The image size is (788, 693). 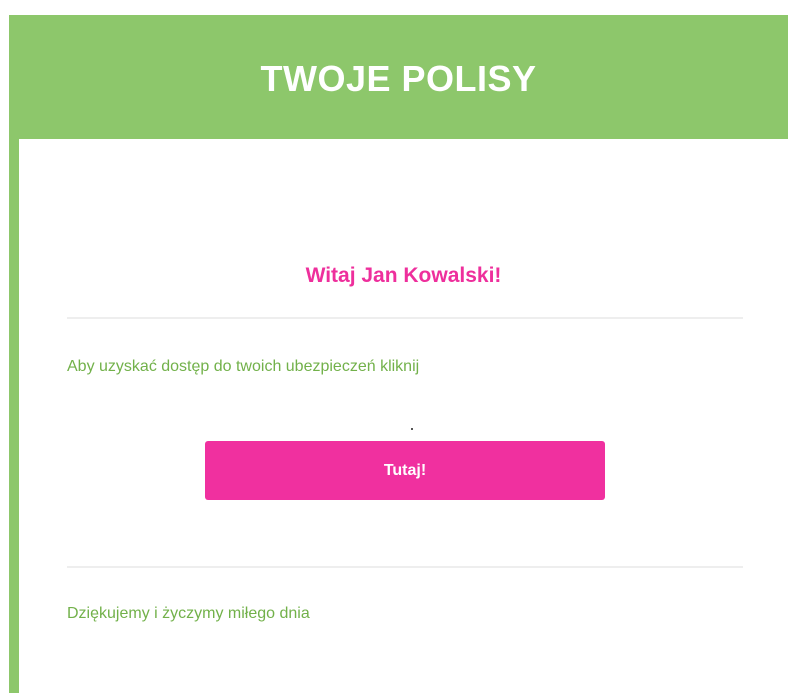 I want to click on closing-text: Dziękujemy i życzymy miłego dnia, so click(x=188, y=613).